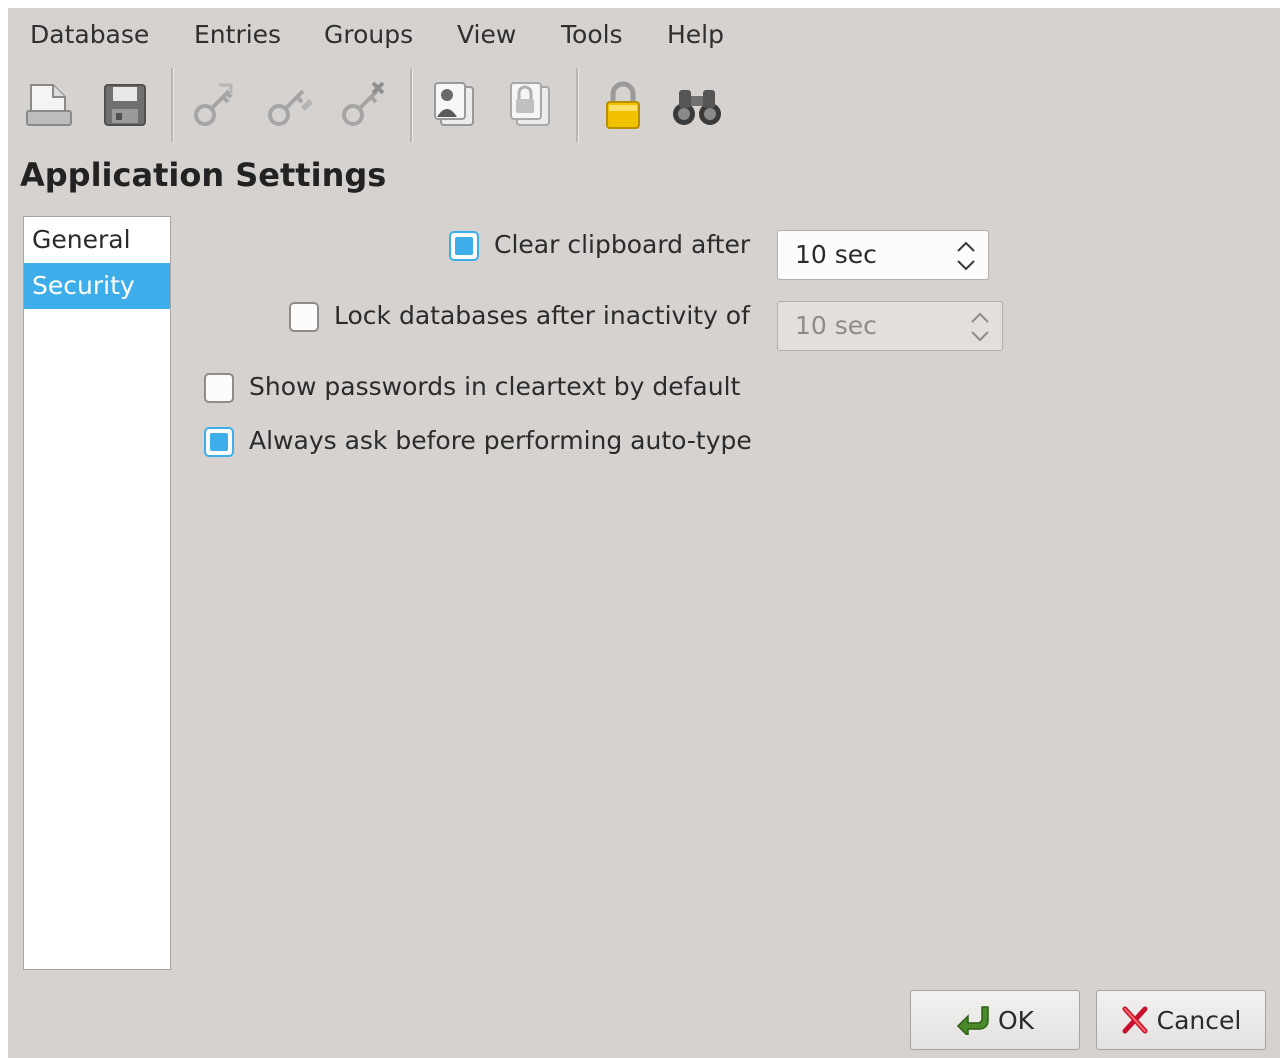 The image size is (1280, 1058). I want to click on save-database-button, so click(125, 105).